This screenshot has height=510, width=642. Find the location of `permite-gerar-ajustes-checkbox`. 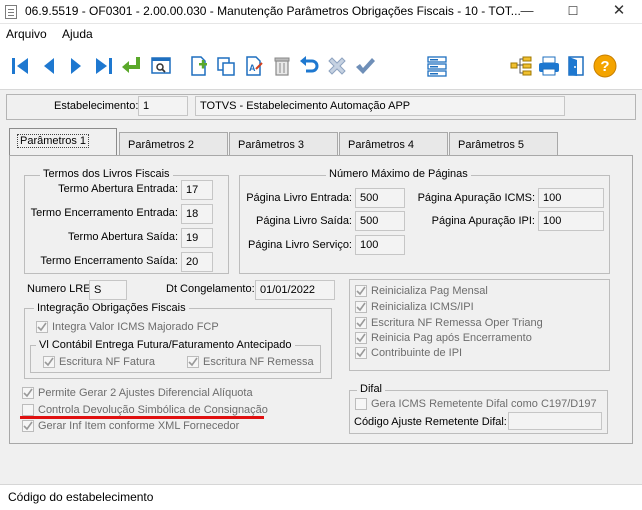

permite-gerar-ajustes-checkbox is located at coordinates (28, 393).